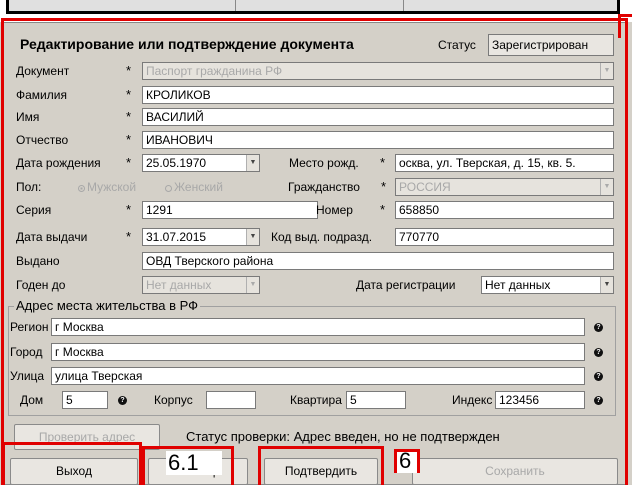 The width and height of the screenshot is (632, 485). I want to click on annotation-corner, so click(625, 26).